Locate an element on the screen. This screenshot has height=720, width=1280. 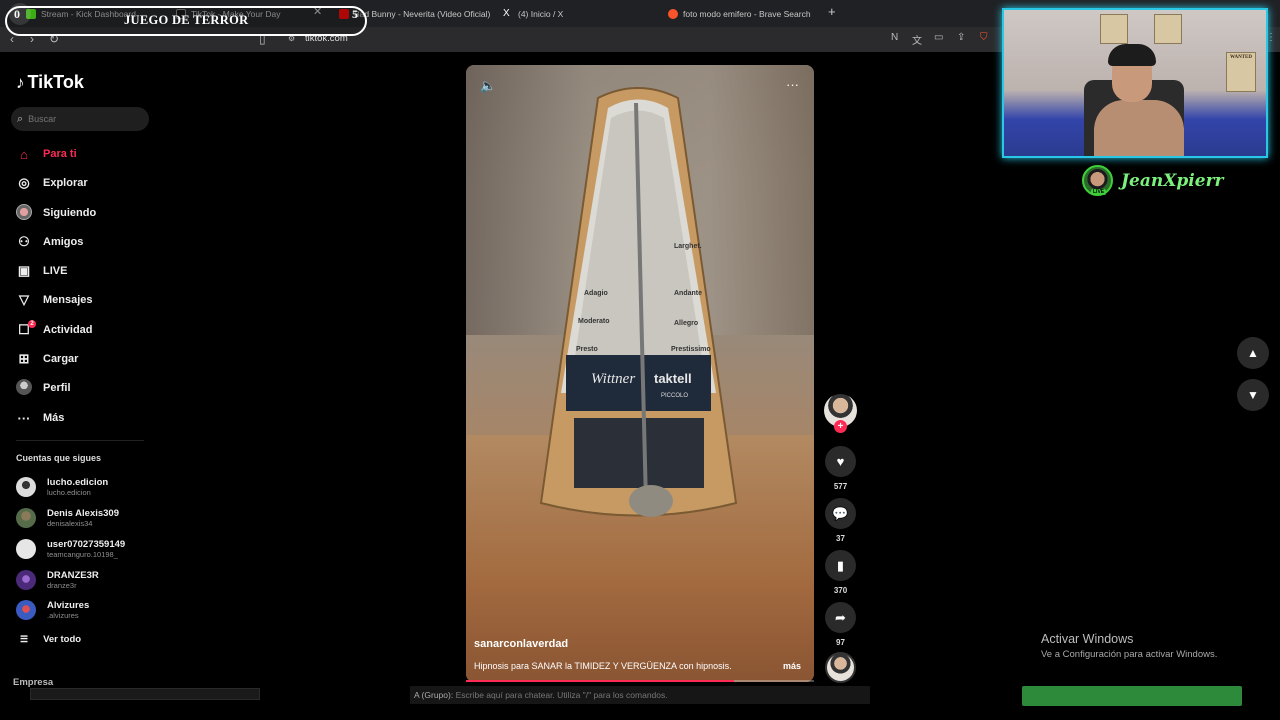
tab-brave-search: foto modo emifero - Brave Search is located at coordinates (739, 14).